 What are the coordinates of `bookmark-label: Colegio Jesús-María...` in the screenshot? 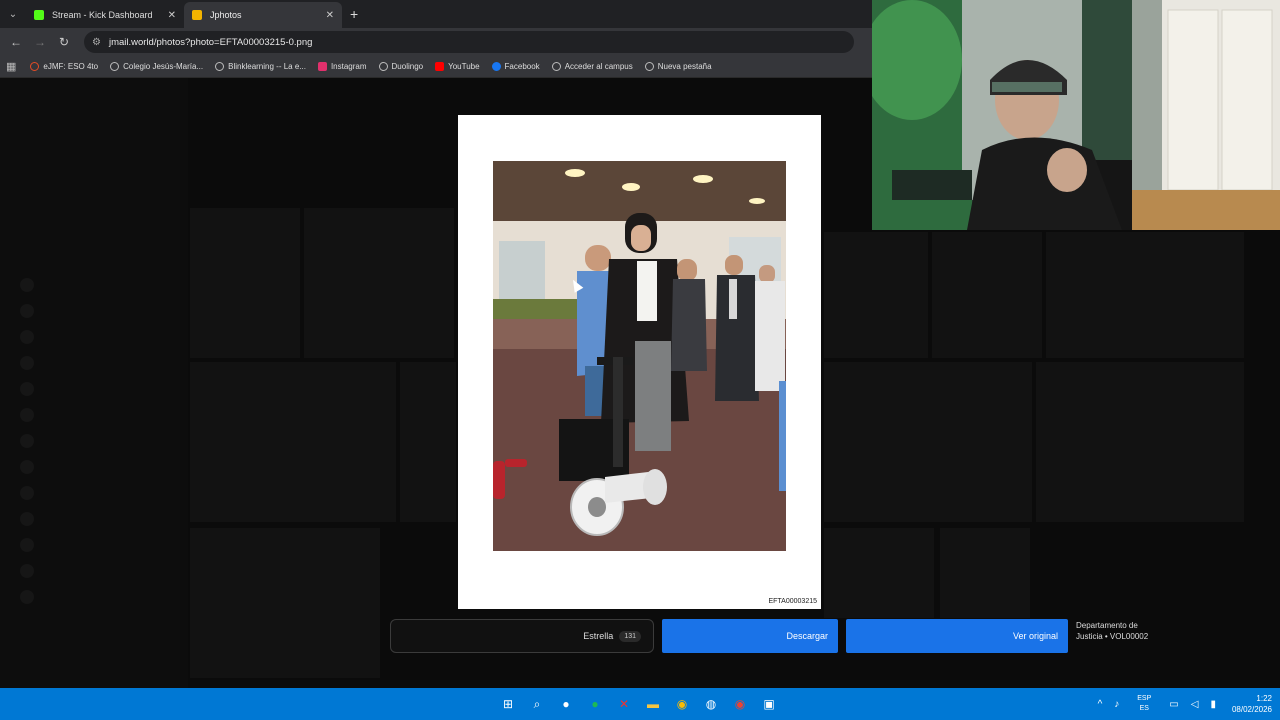 It's located at (163, 66).